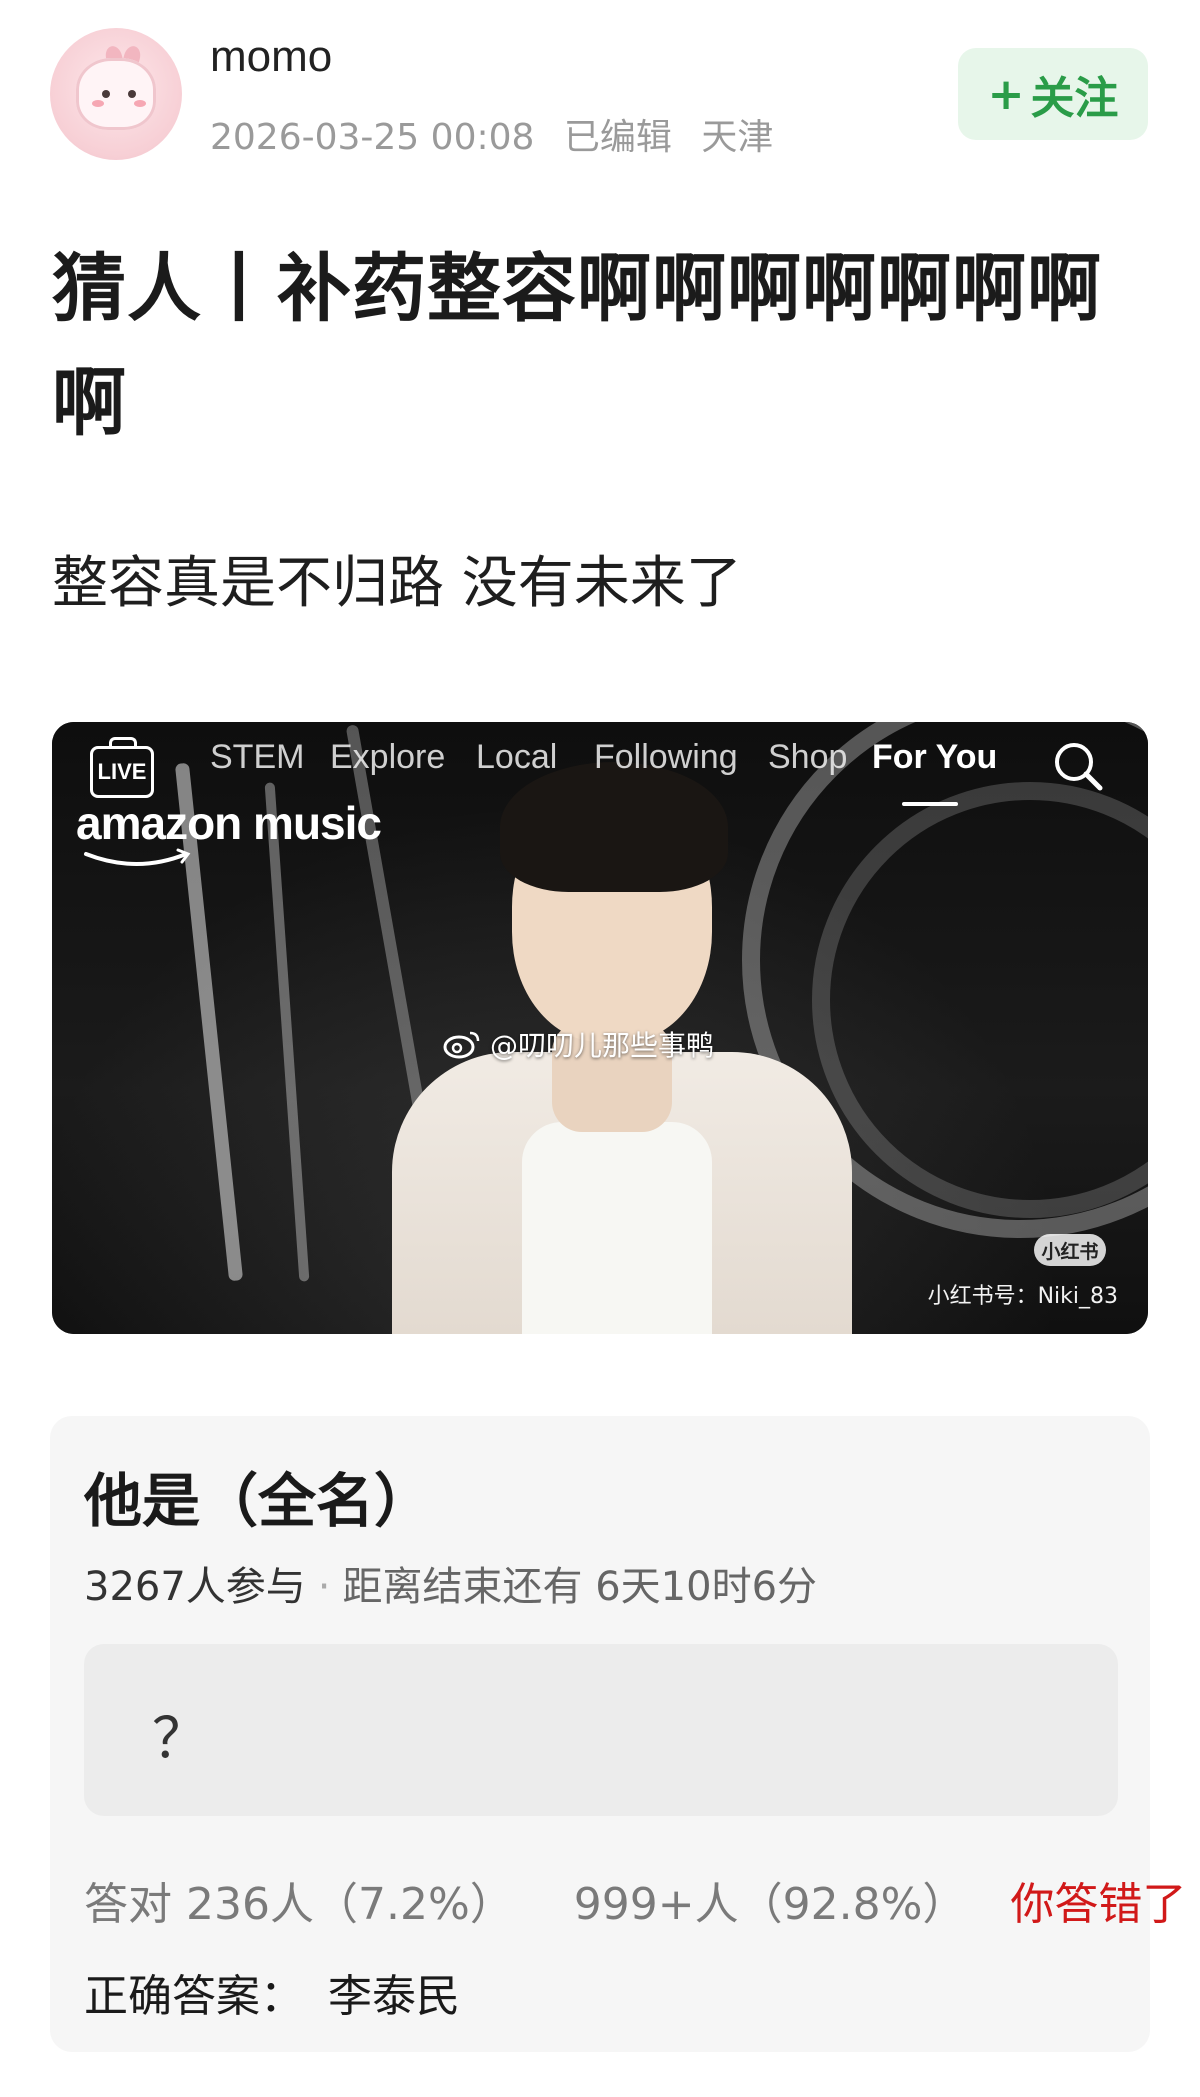 The height and width of the screenshot is (2097, 1200). What do you see at coordinates (617, 1228) in the screenshot?
I see `person-shirt` at bounding box center [617, 1228].